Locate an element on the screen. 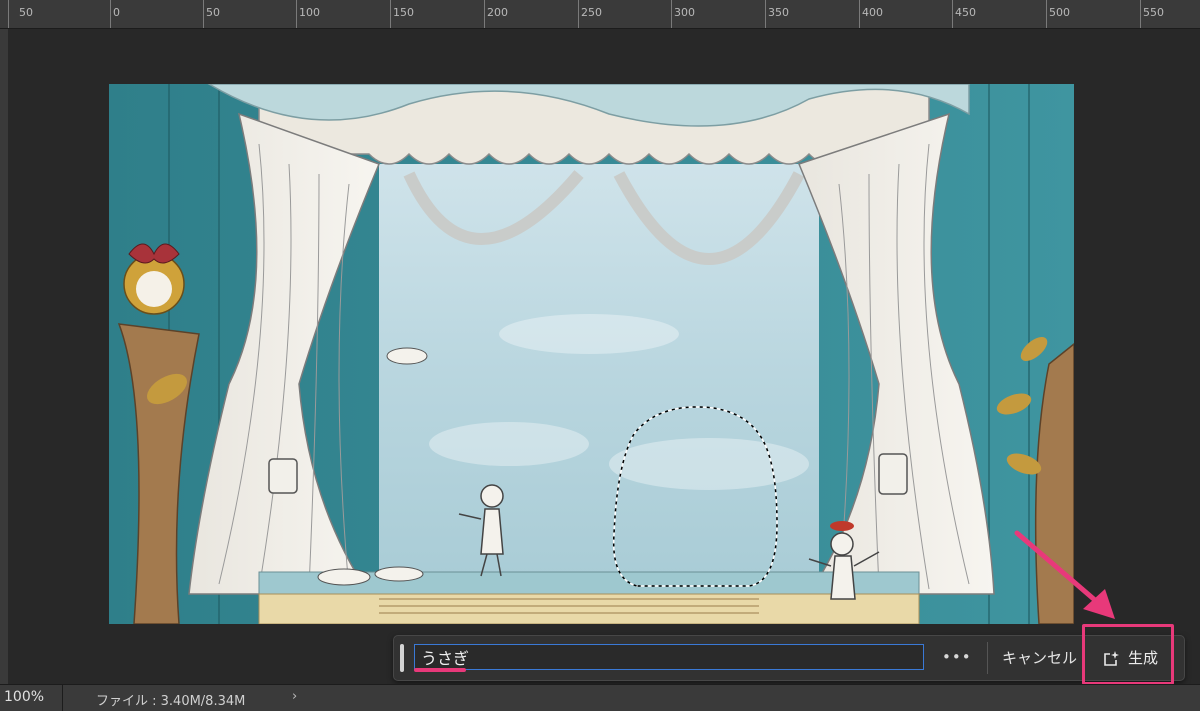 The image size is (1200, 711). ruler-label: 300 is located at coordinates (684, 12).